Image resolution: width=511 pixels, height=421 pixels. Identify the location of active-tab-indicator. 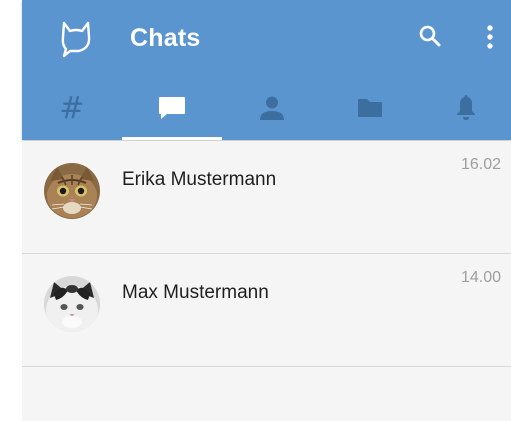
(172, 138).